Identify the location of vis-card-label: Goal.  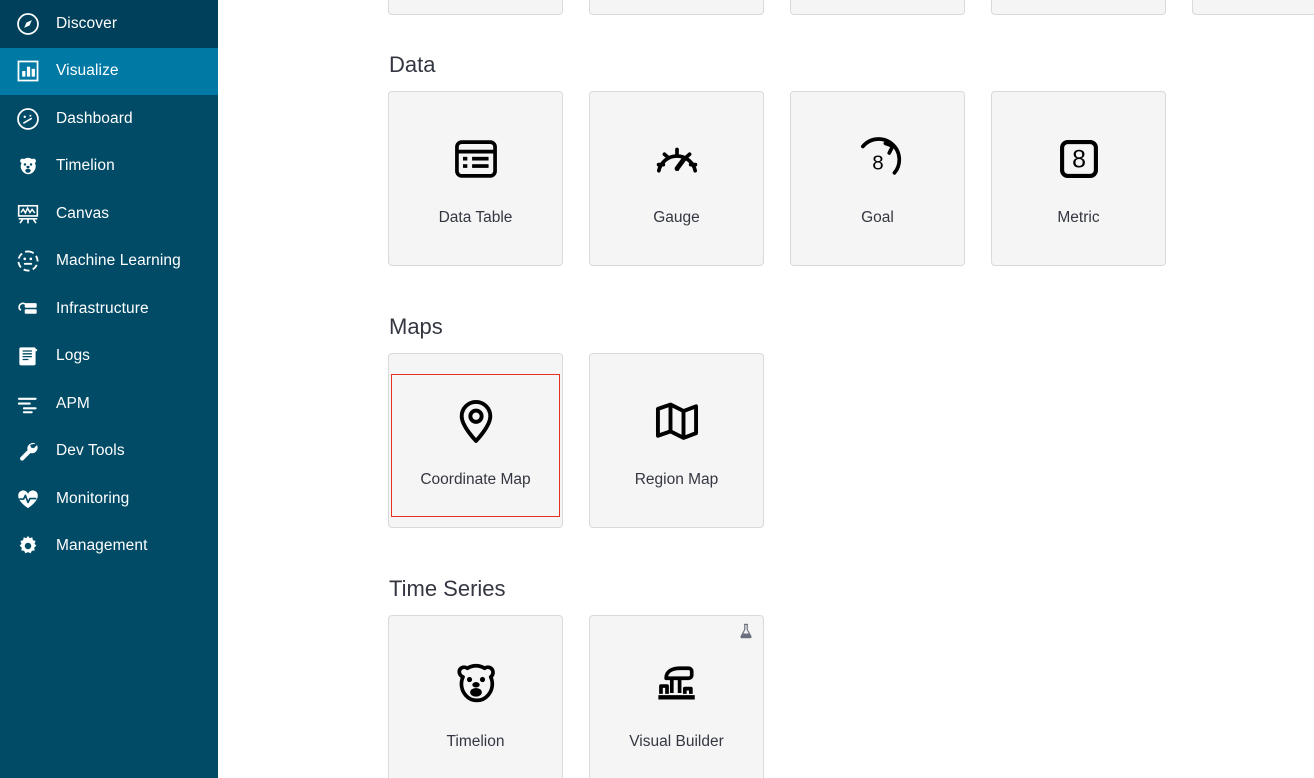
(877, 217).